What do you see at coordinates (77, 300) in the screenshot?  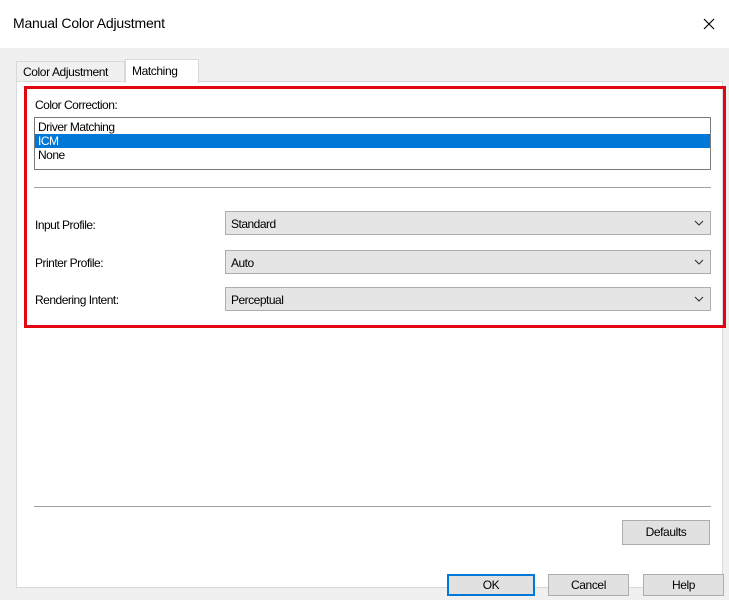 I see `rendering-intent-label: Rendering Intent:` at bounding box center [77, 300].